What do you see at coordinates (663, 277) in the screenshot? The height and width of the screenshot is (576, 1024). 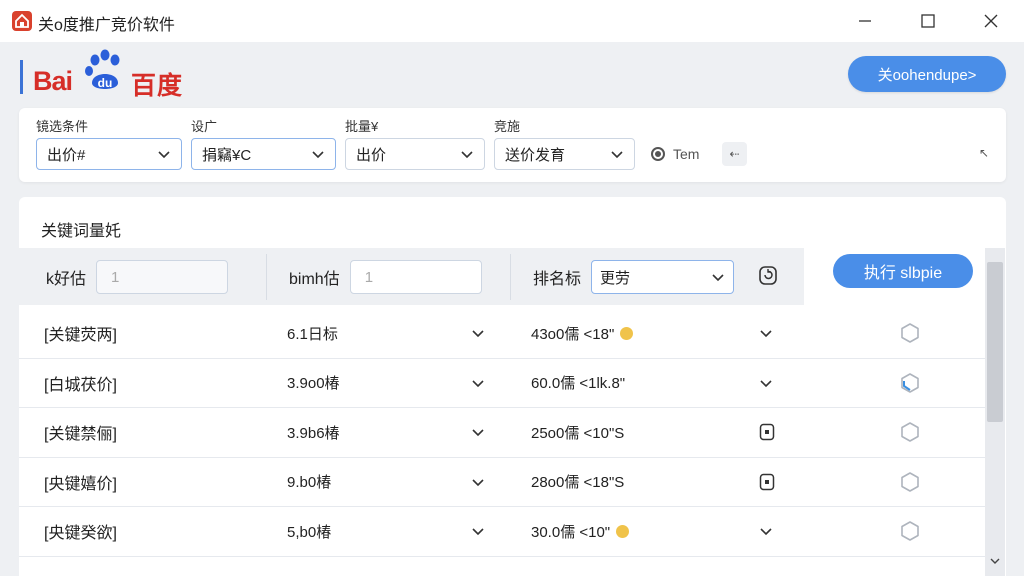 I see `toolbar-select-3: 更劳` at bounding box center [663, 277].